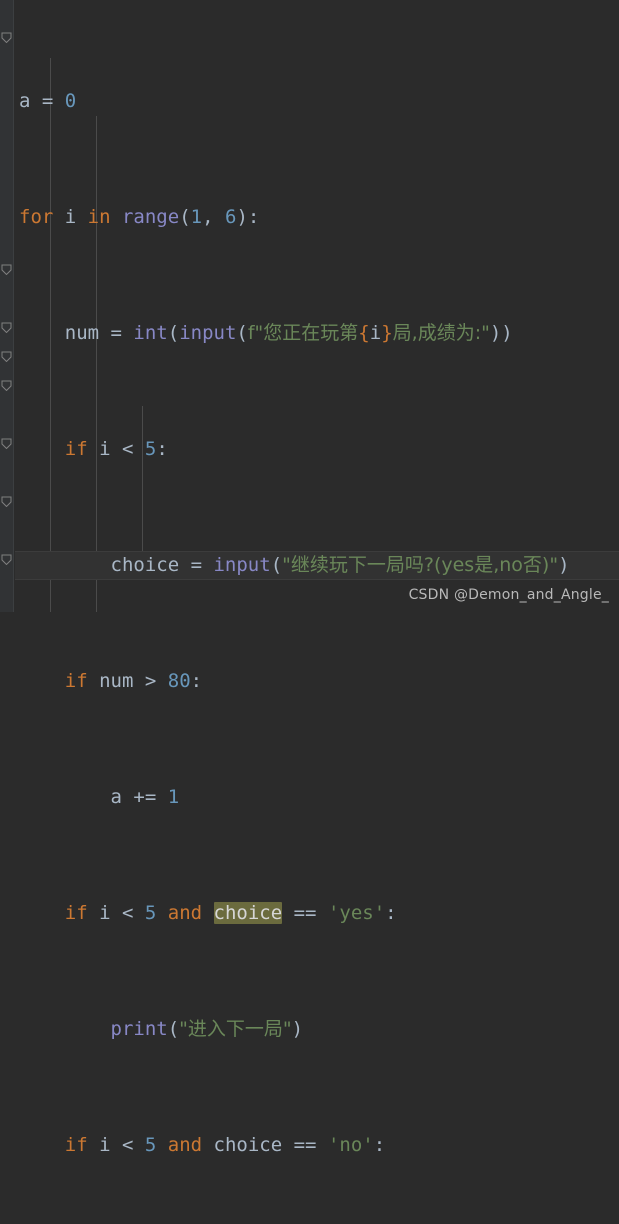  What do you see at coordinates (317, 217) in the screenshot?
I see `code-line: for i in range(1, 6):` at bounding box center [317, 217].